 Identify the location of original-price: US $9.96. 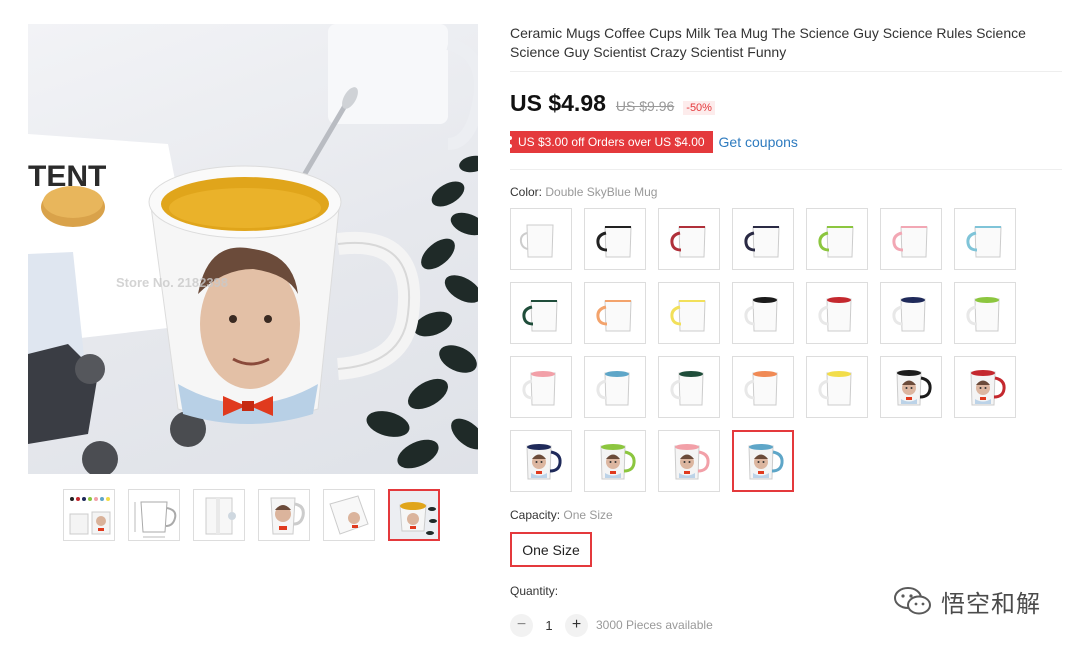
(645, 106).